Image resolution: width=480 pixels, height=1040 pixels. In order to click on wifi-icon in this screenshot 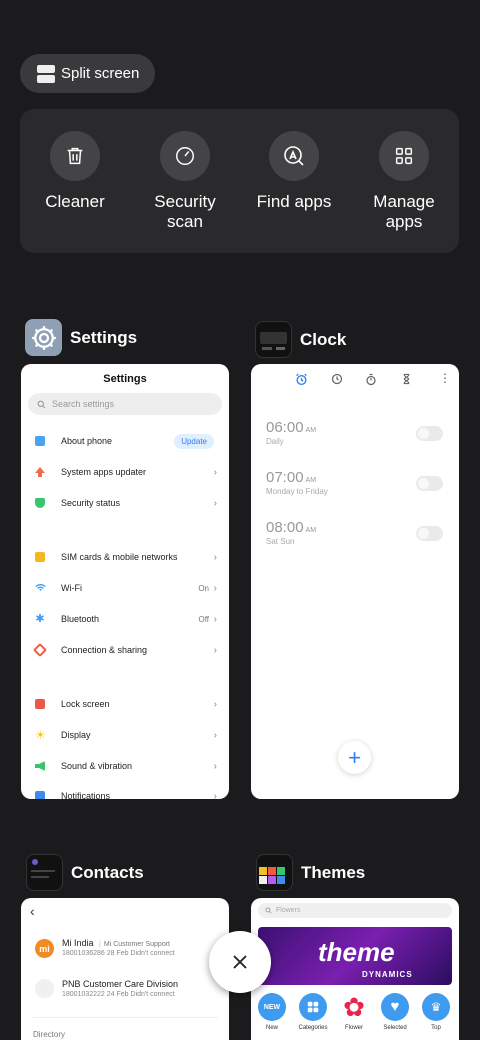, I will do `click(40, 588)`.